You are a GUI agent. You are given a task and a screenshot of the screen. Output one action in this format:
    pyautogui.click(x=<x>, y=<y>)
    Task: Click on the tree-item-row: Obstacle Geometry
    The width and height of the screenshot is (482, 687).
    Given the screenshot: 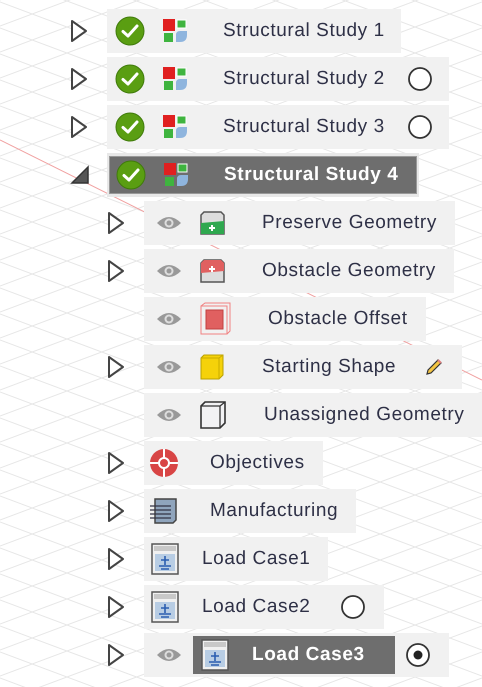 What is the action you would take?
    pyautogui.click(x=299, y=271)
    